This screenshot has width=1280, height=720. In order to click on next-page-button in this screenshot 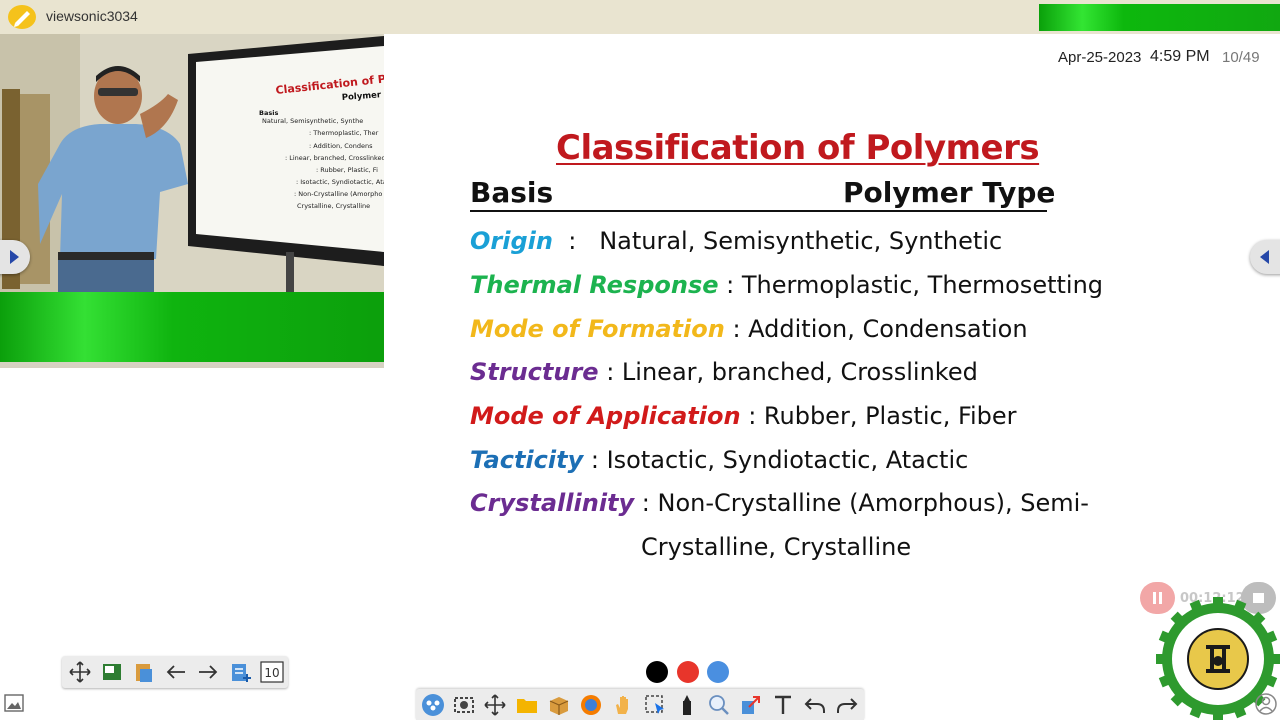, I will do `click(1265, 257)`.